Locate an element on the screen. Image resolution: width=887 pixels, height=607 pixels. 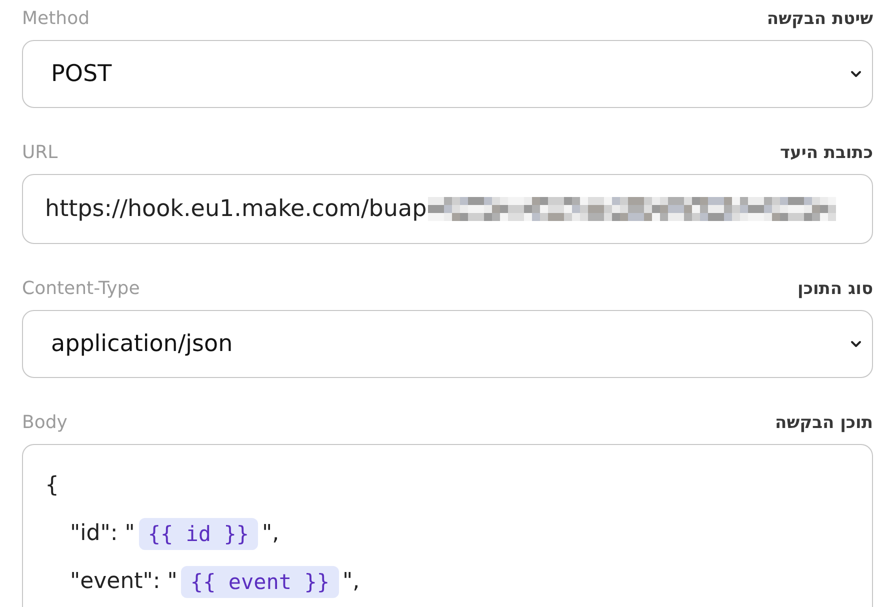
code-text: "event": " is located at coordinates (124, 582).